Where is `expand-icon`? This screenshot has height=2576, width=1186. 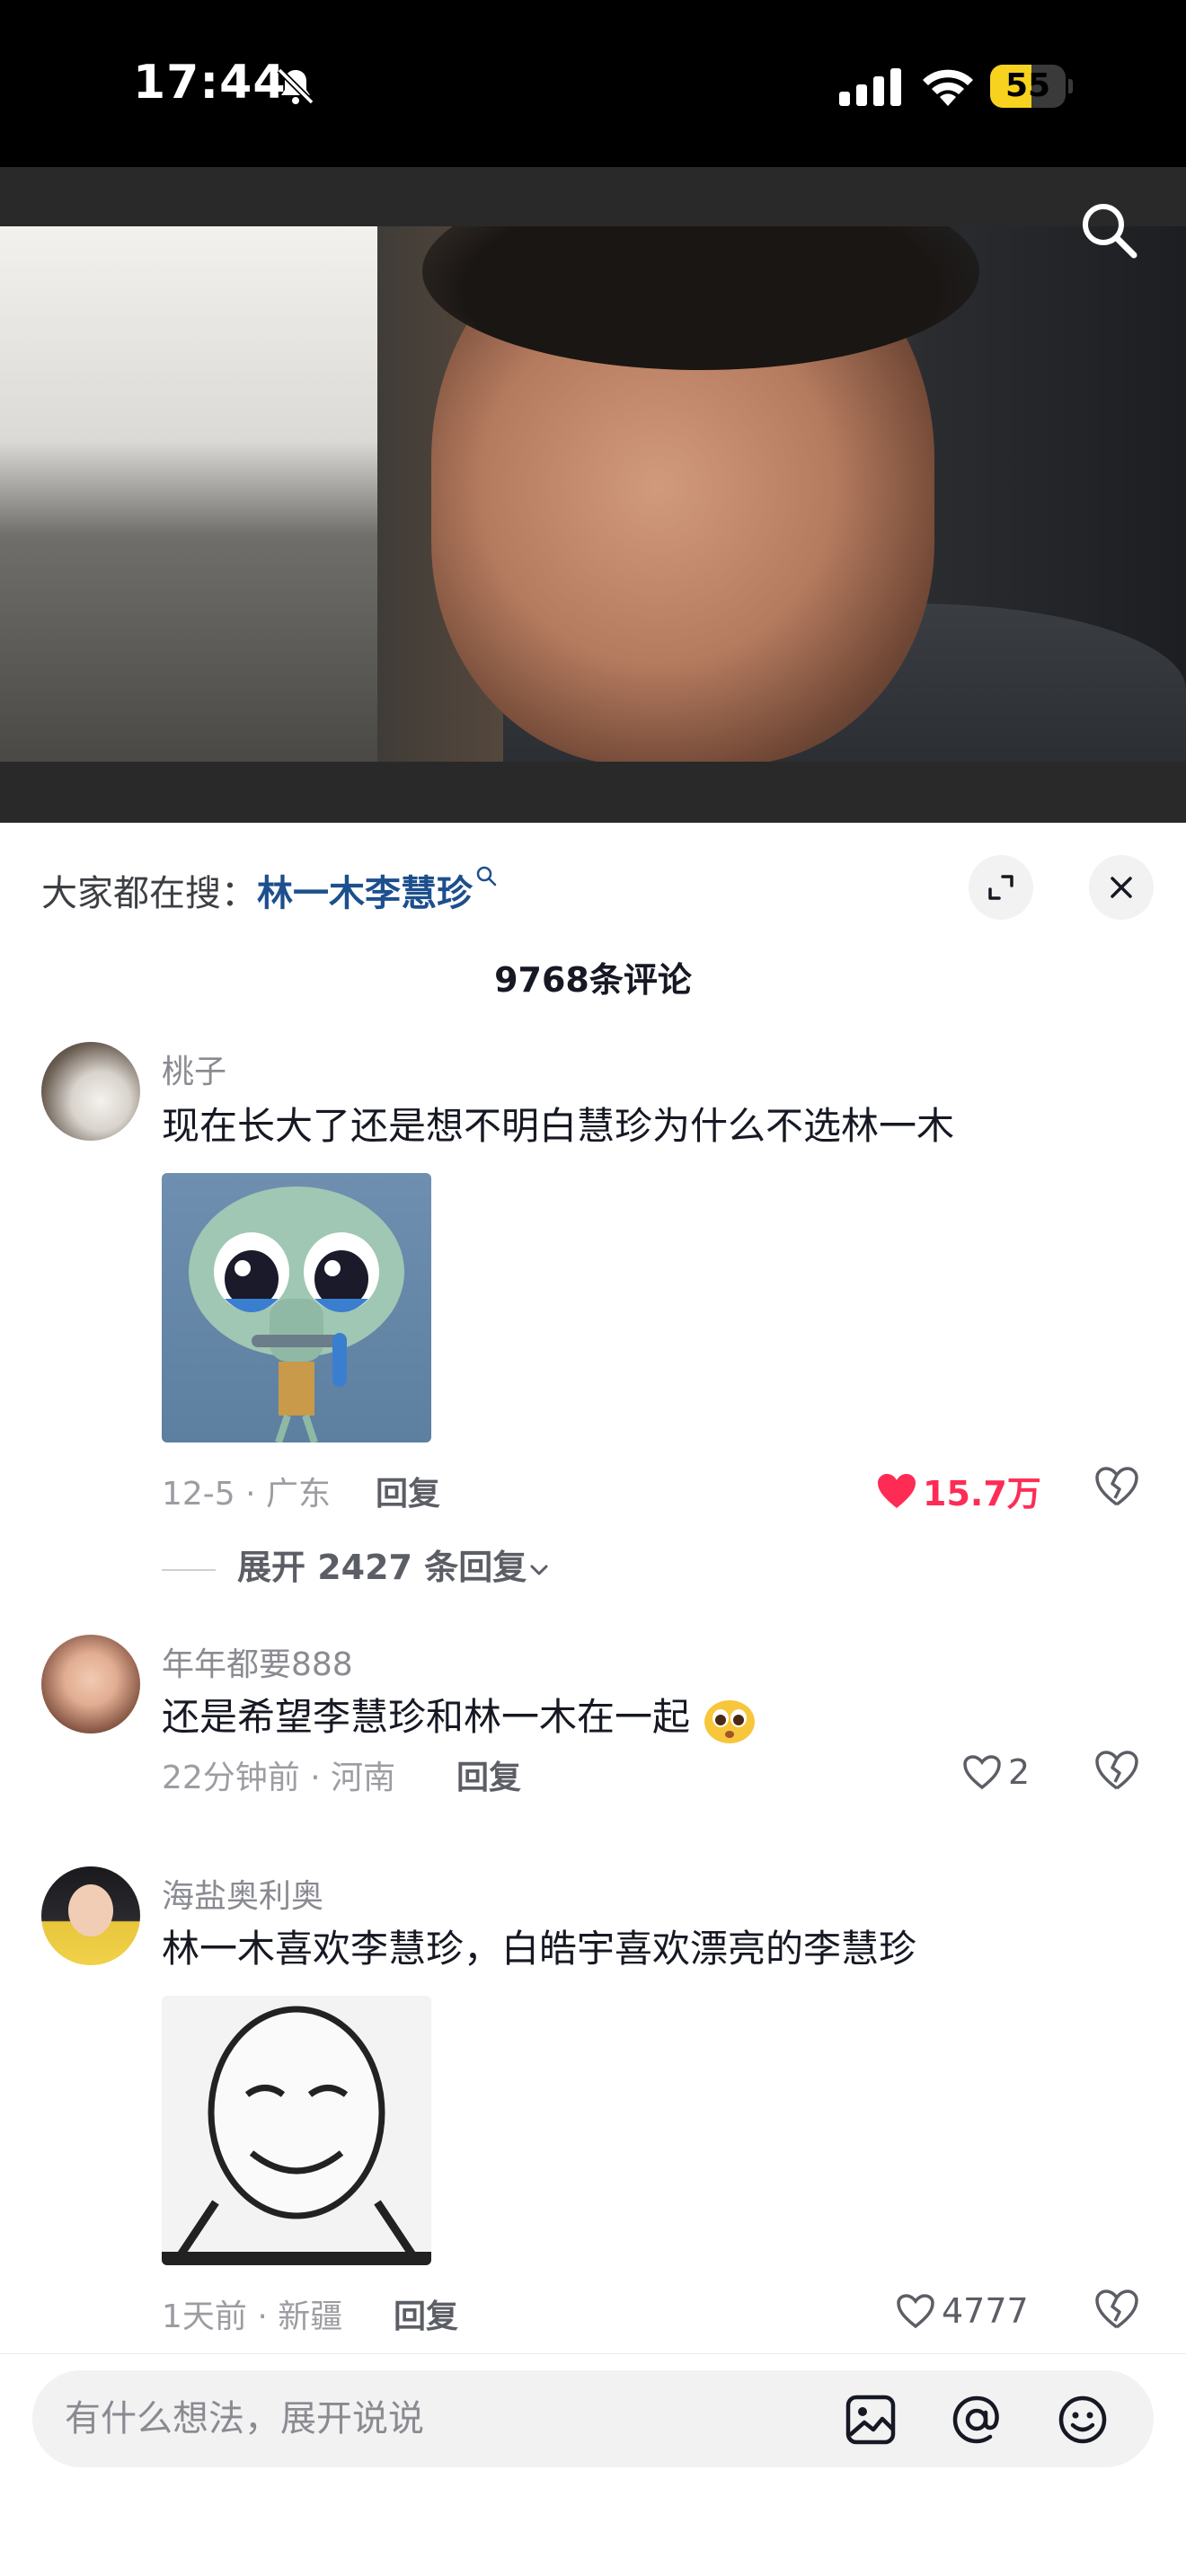
expand-icon is located at coordinates (1000, 887).